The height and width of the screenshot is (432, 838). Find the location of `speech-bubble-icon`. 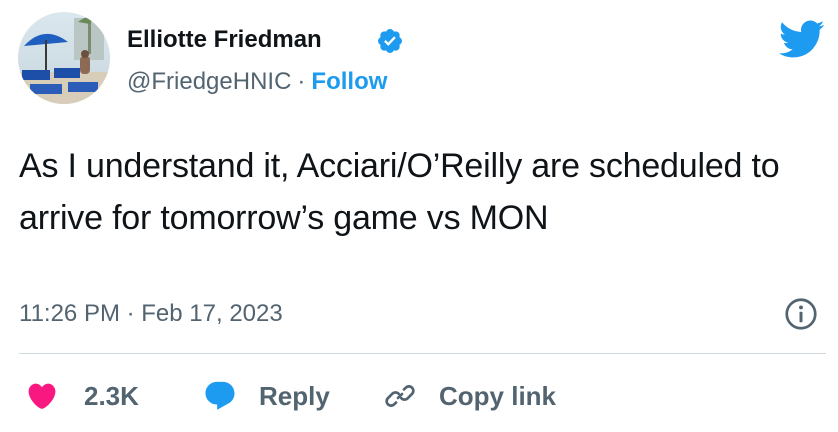

speech-bubble-icon is located at coordinates (220, 395).